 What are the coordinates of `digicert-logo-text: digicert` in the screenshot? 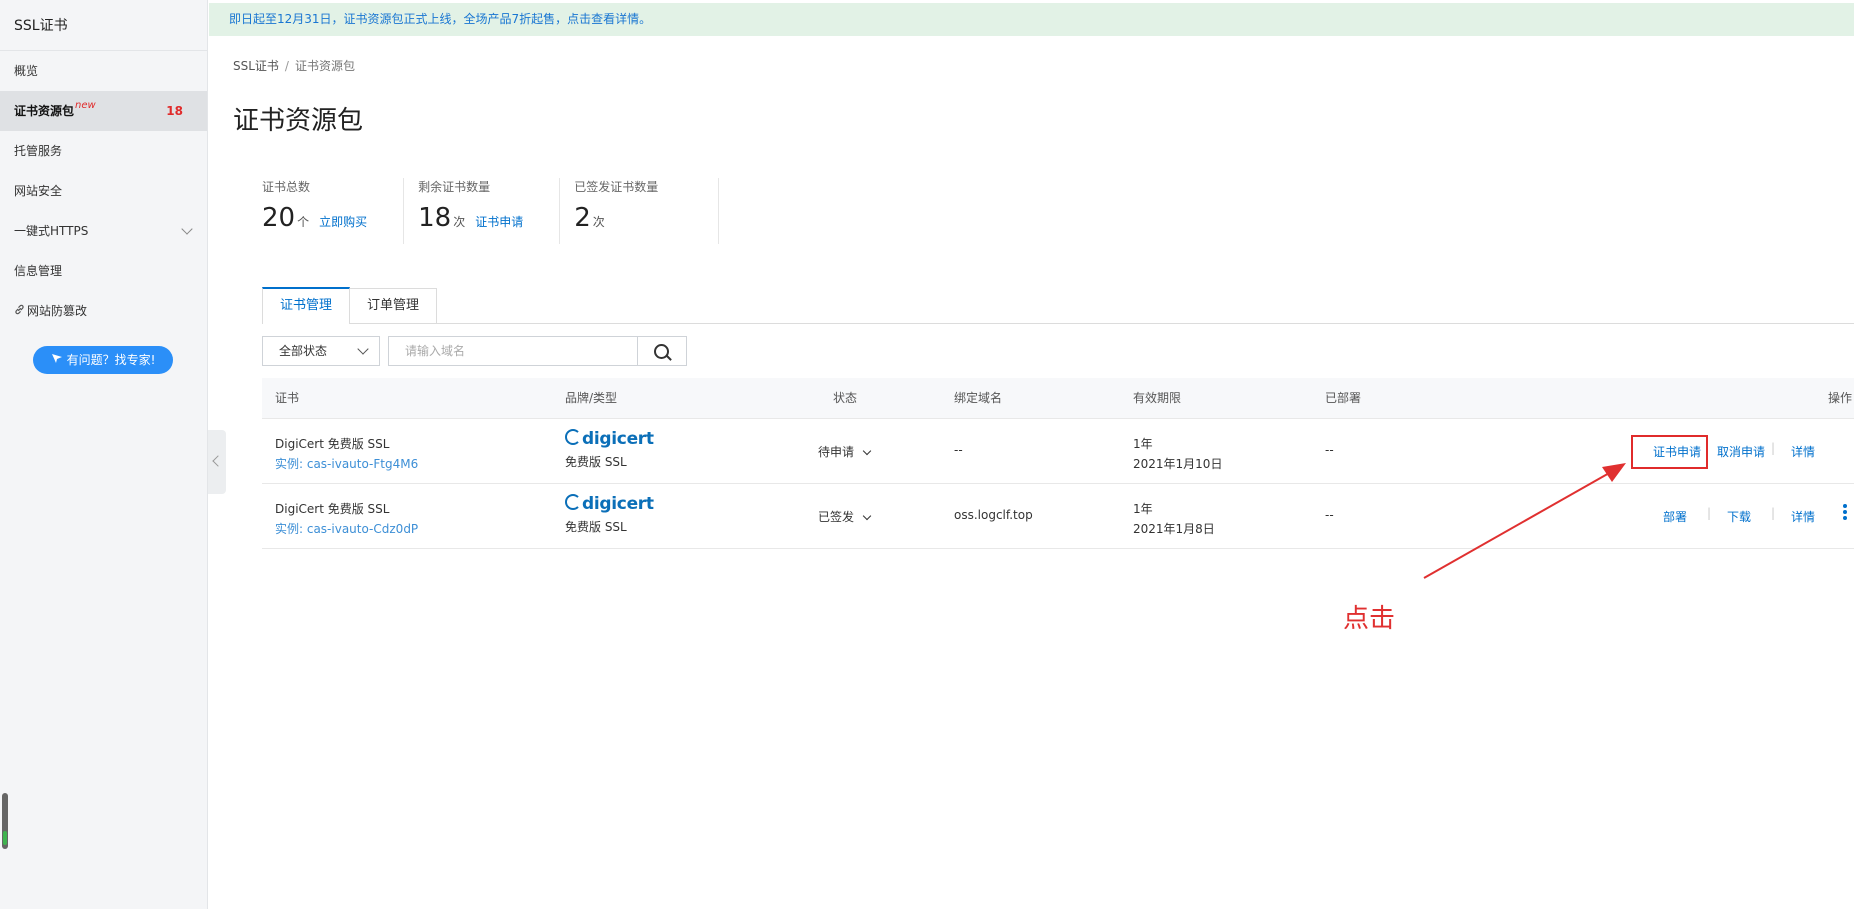 It's located at (618, 504).